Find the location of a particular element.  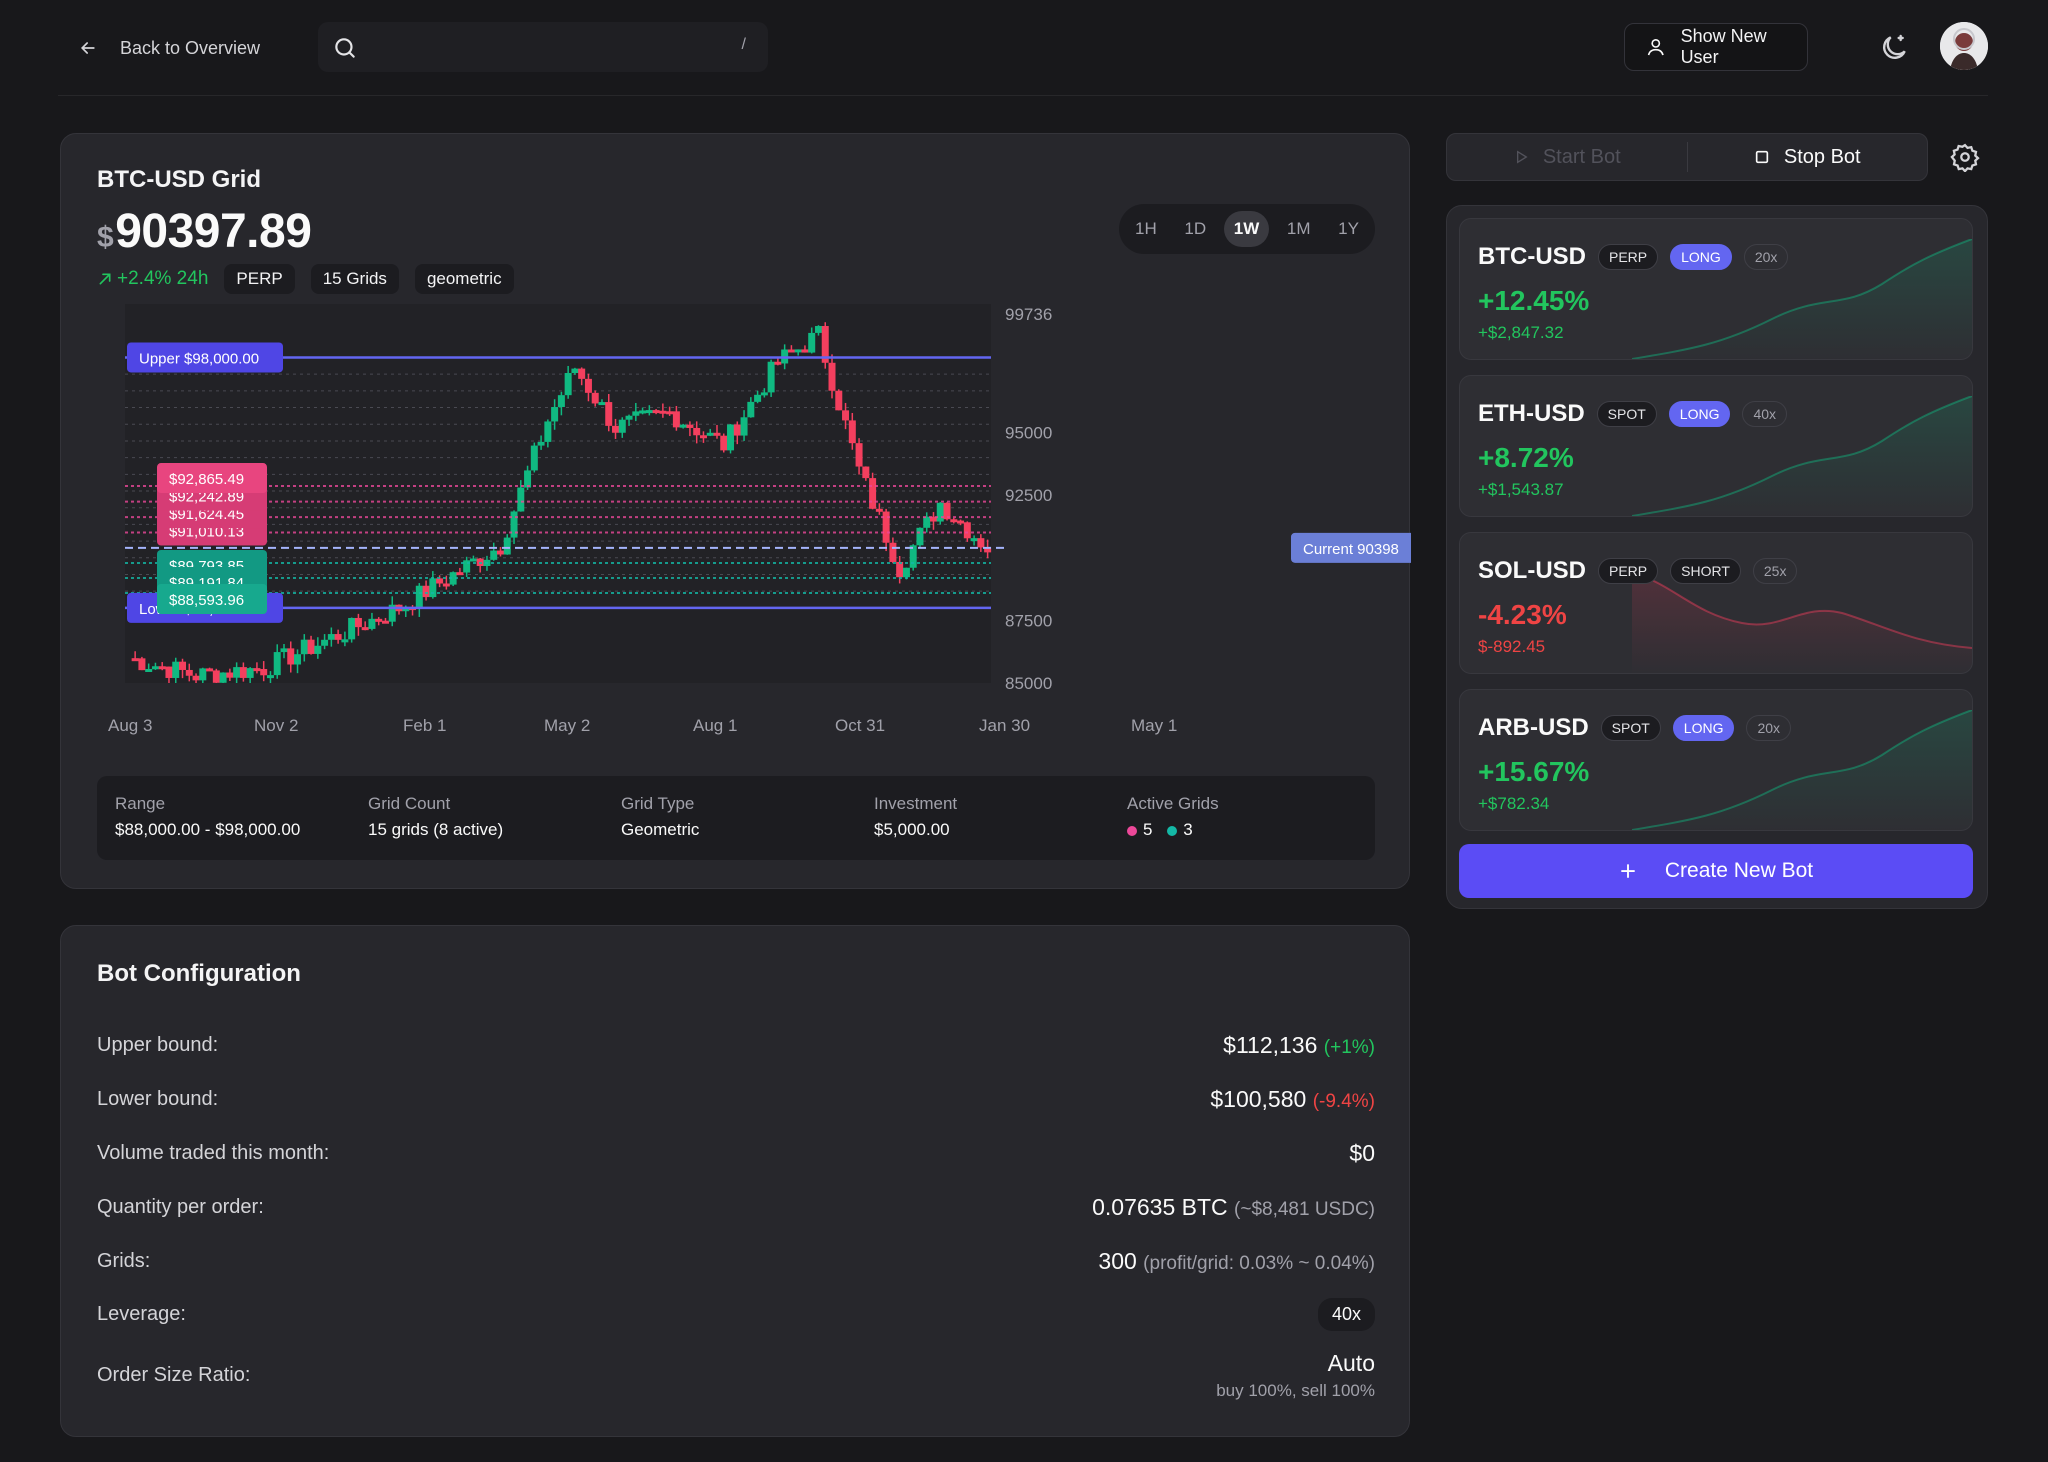

stat-investment-value: $5,000.00 is located at coordinates (912, 829).